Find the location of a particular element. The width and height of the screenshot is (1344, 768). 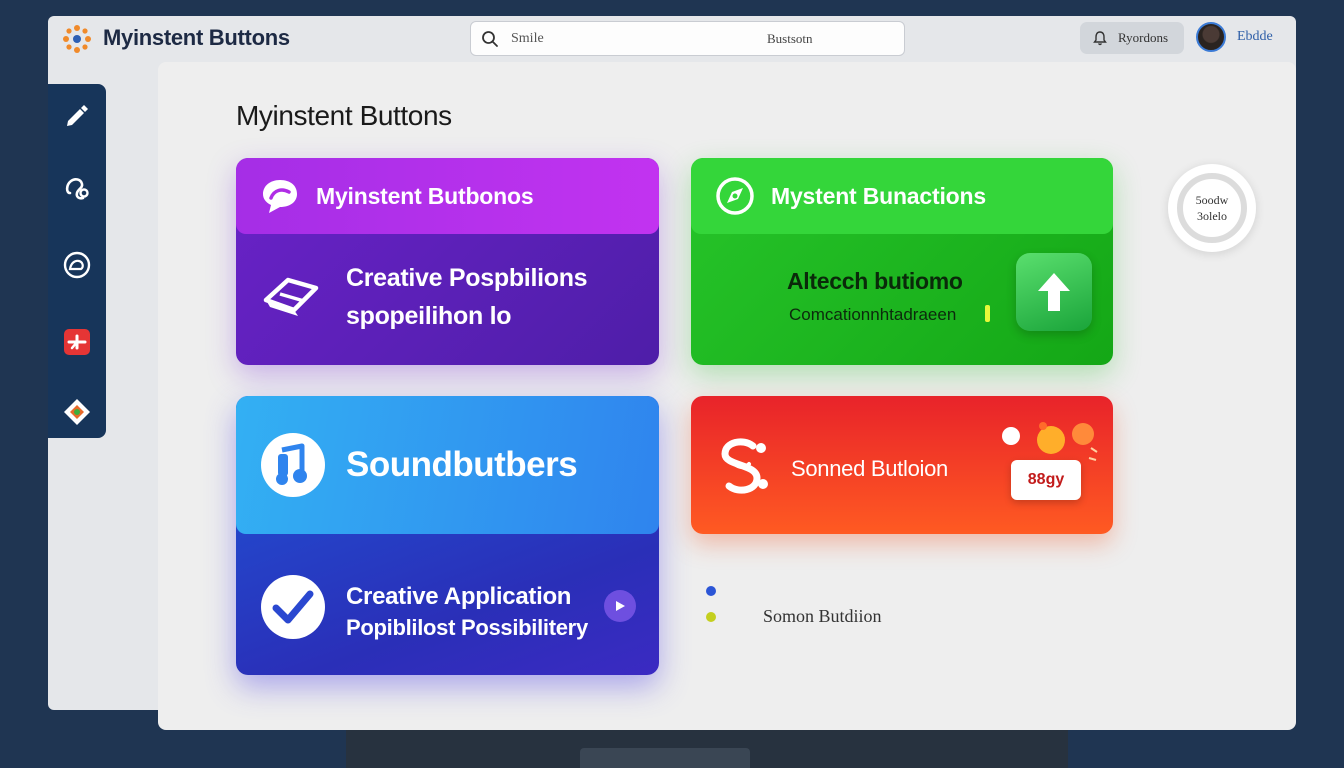

ring-widget: 5oodw 3olelo is located at coordinates (1212, 208).